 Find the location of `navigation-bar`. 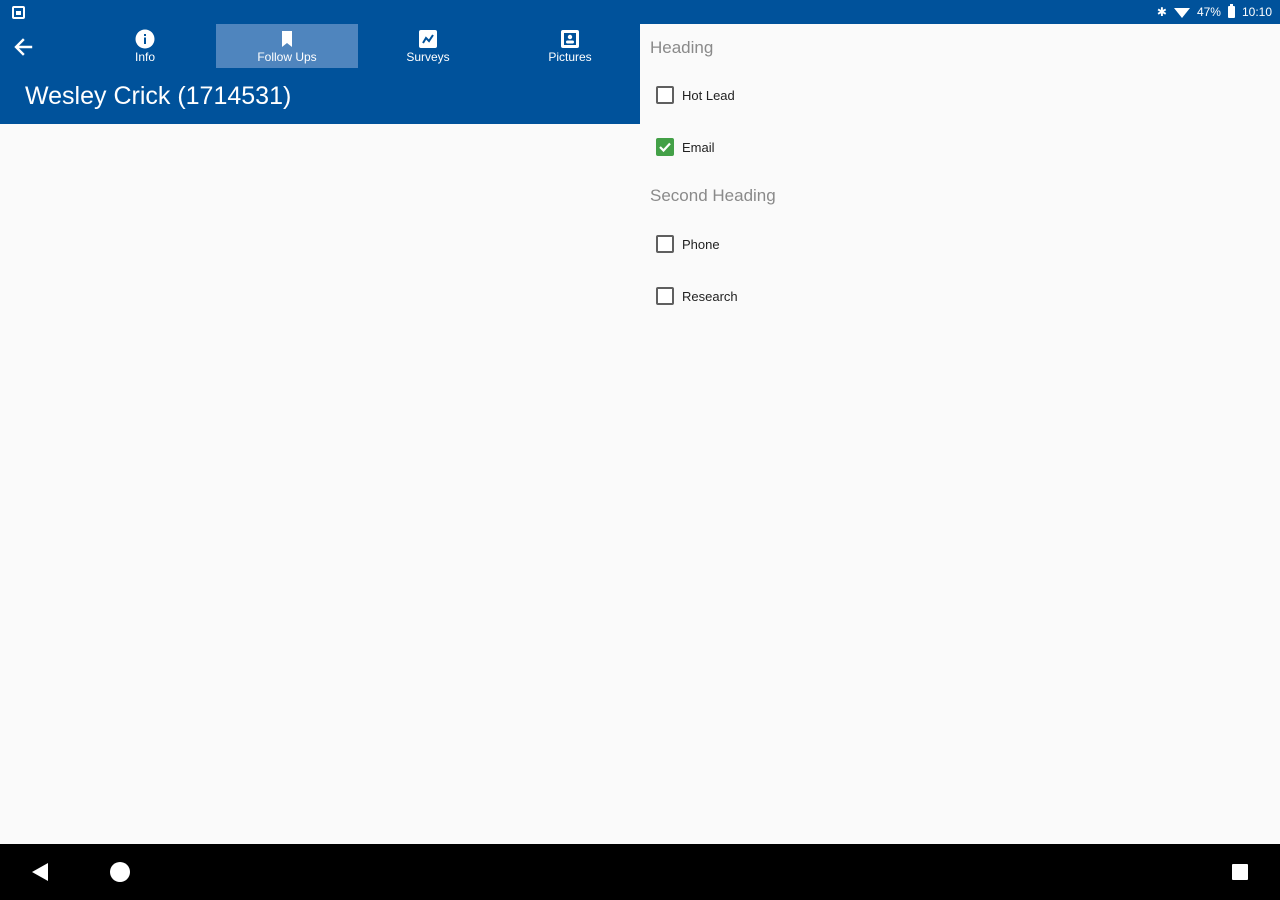

navigation-bar is located at coordinates (640, 872).